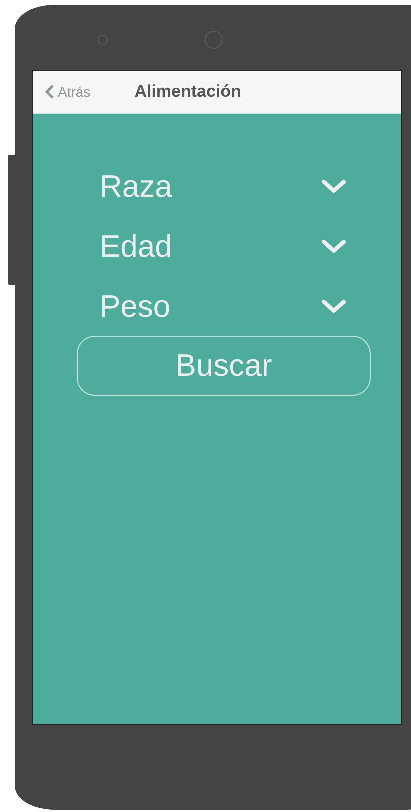 Image resolution: width=411 pixels, height=812 pixels. What do you see at coordinates (68, 92) in the screenshot?
I see `back-button: Atrás` at bounding box center [68, 92].